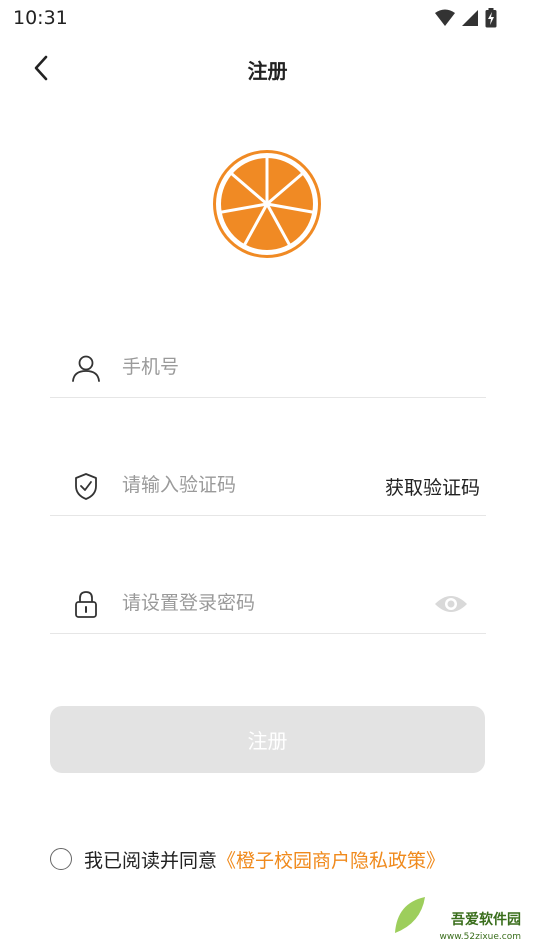  Describe the element at coordinates (480, 937) in the screenshot. I see `watermark-url: www.52zixue.com` at that location.